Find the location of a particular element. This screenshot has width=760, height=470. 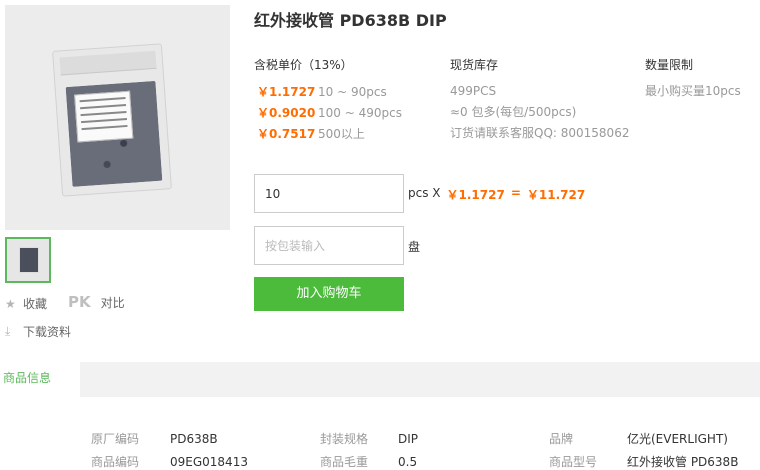

favorite-button: ★ 收藏 is located at coordinates (26, 303).